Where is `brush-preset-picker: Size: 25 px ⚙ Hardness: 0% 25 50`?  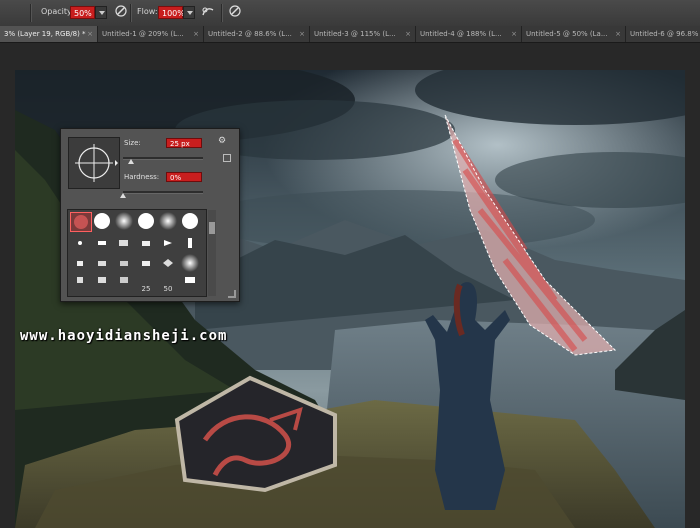
brush-preset-picker: Size: 25 px ⚙ Hardness: 0% 25 50 is located at coordinates (150, 215).